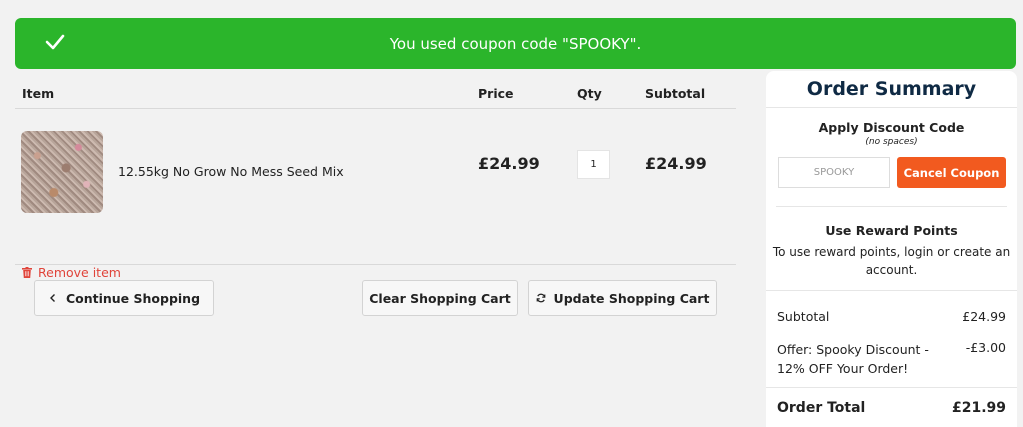 Image resolution: width=1023 pixels, height=427 pixels. What do you see at coordinates (891, 142) in the screenshot?
I see `discount-hint: (no spaces)` at bounding box center [891, 142].